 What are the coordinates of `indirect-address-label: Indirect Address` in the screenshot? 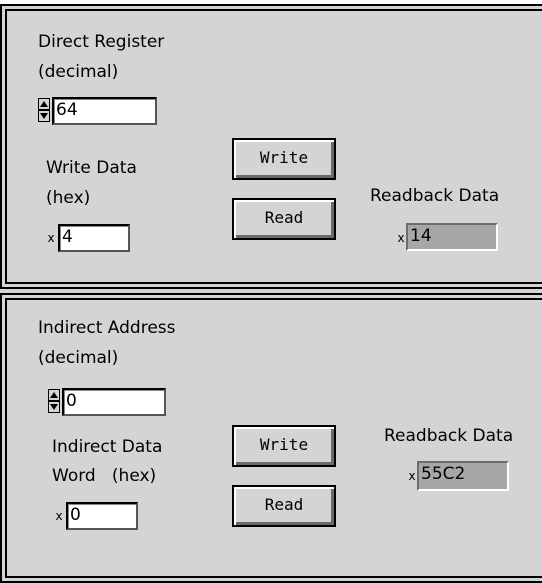 It's located at (107, 328).